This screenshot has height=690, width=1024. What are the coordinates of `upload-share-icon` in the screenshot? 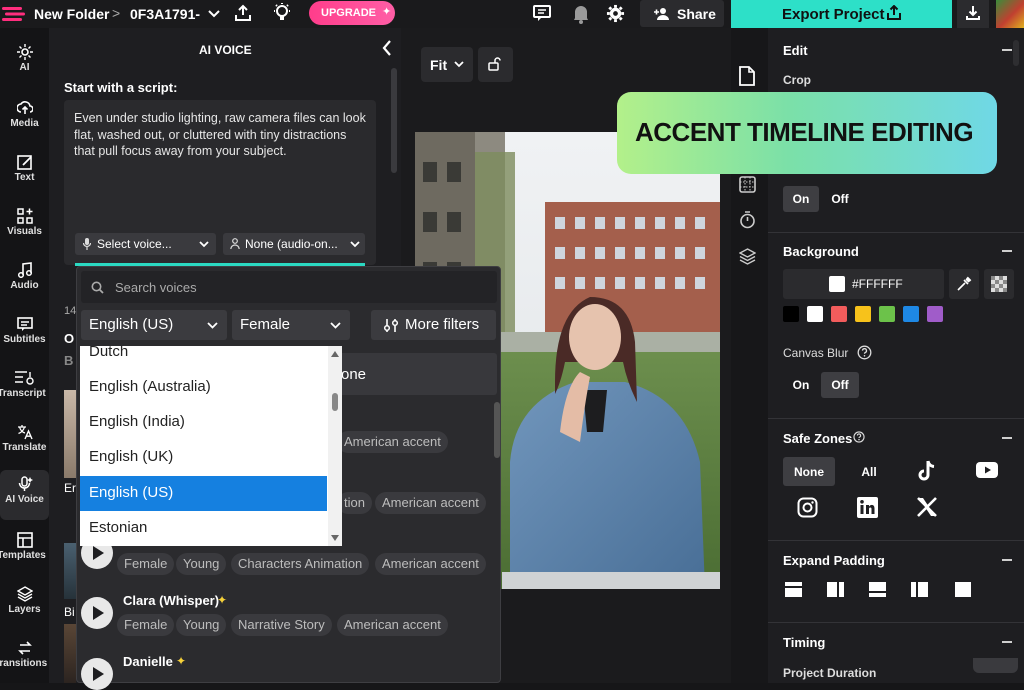 It's located at (243, 13).